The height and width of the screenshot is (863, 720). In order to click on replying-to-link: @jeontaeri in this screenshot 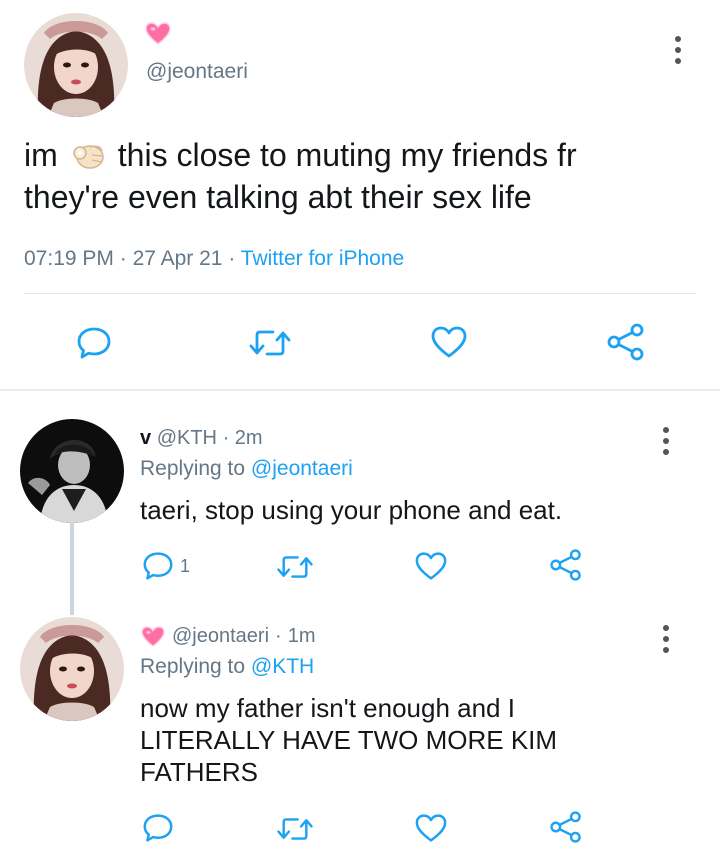, I will do `click(302, 468)`.